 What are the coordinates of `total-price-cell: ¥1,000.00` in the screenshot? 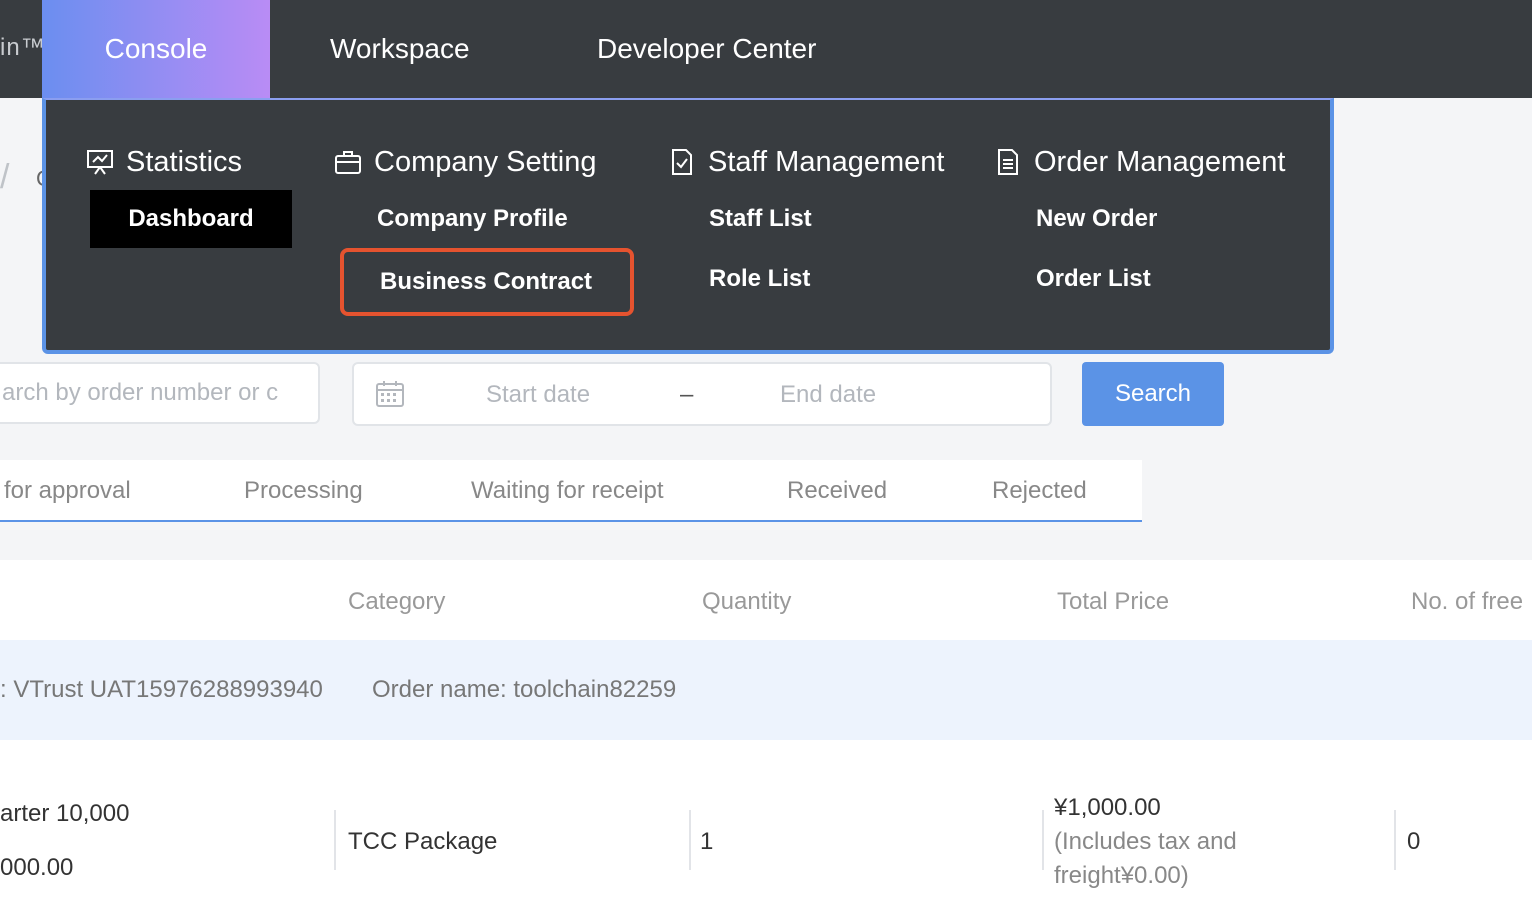 It's located at (1107, 807).